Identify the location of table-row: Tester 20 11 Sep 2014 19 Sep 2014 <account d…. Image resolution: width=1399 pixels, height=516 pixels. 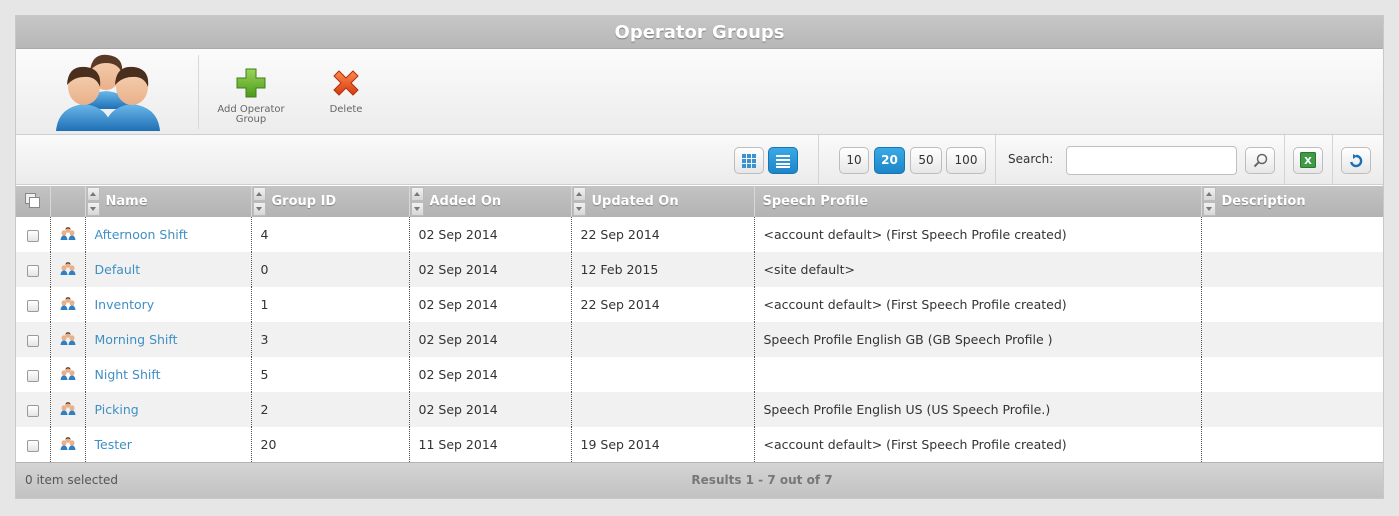
(699, 444).